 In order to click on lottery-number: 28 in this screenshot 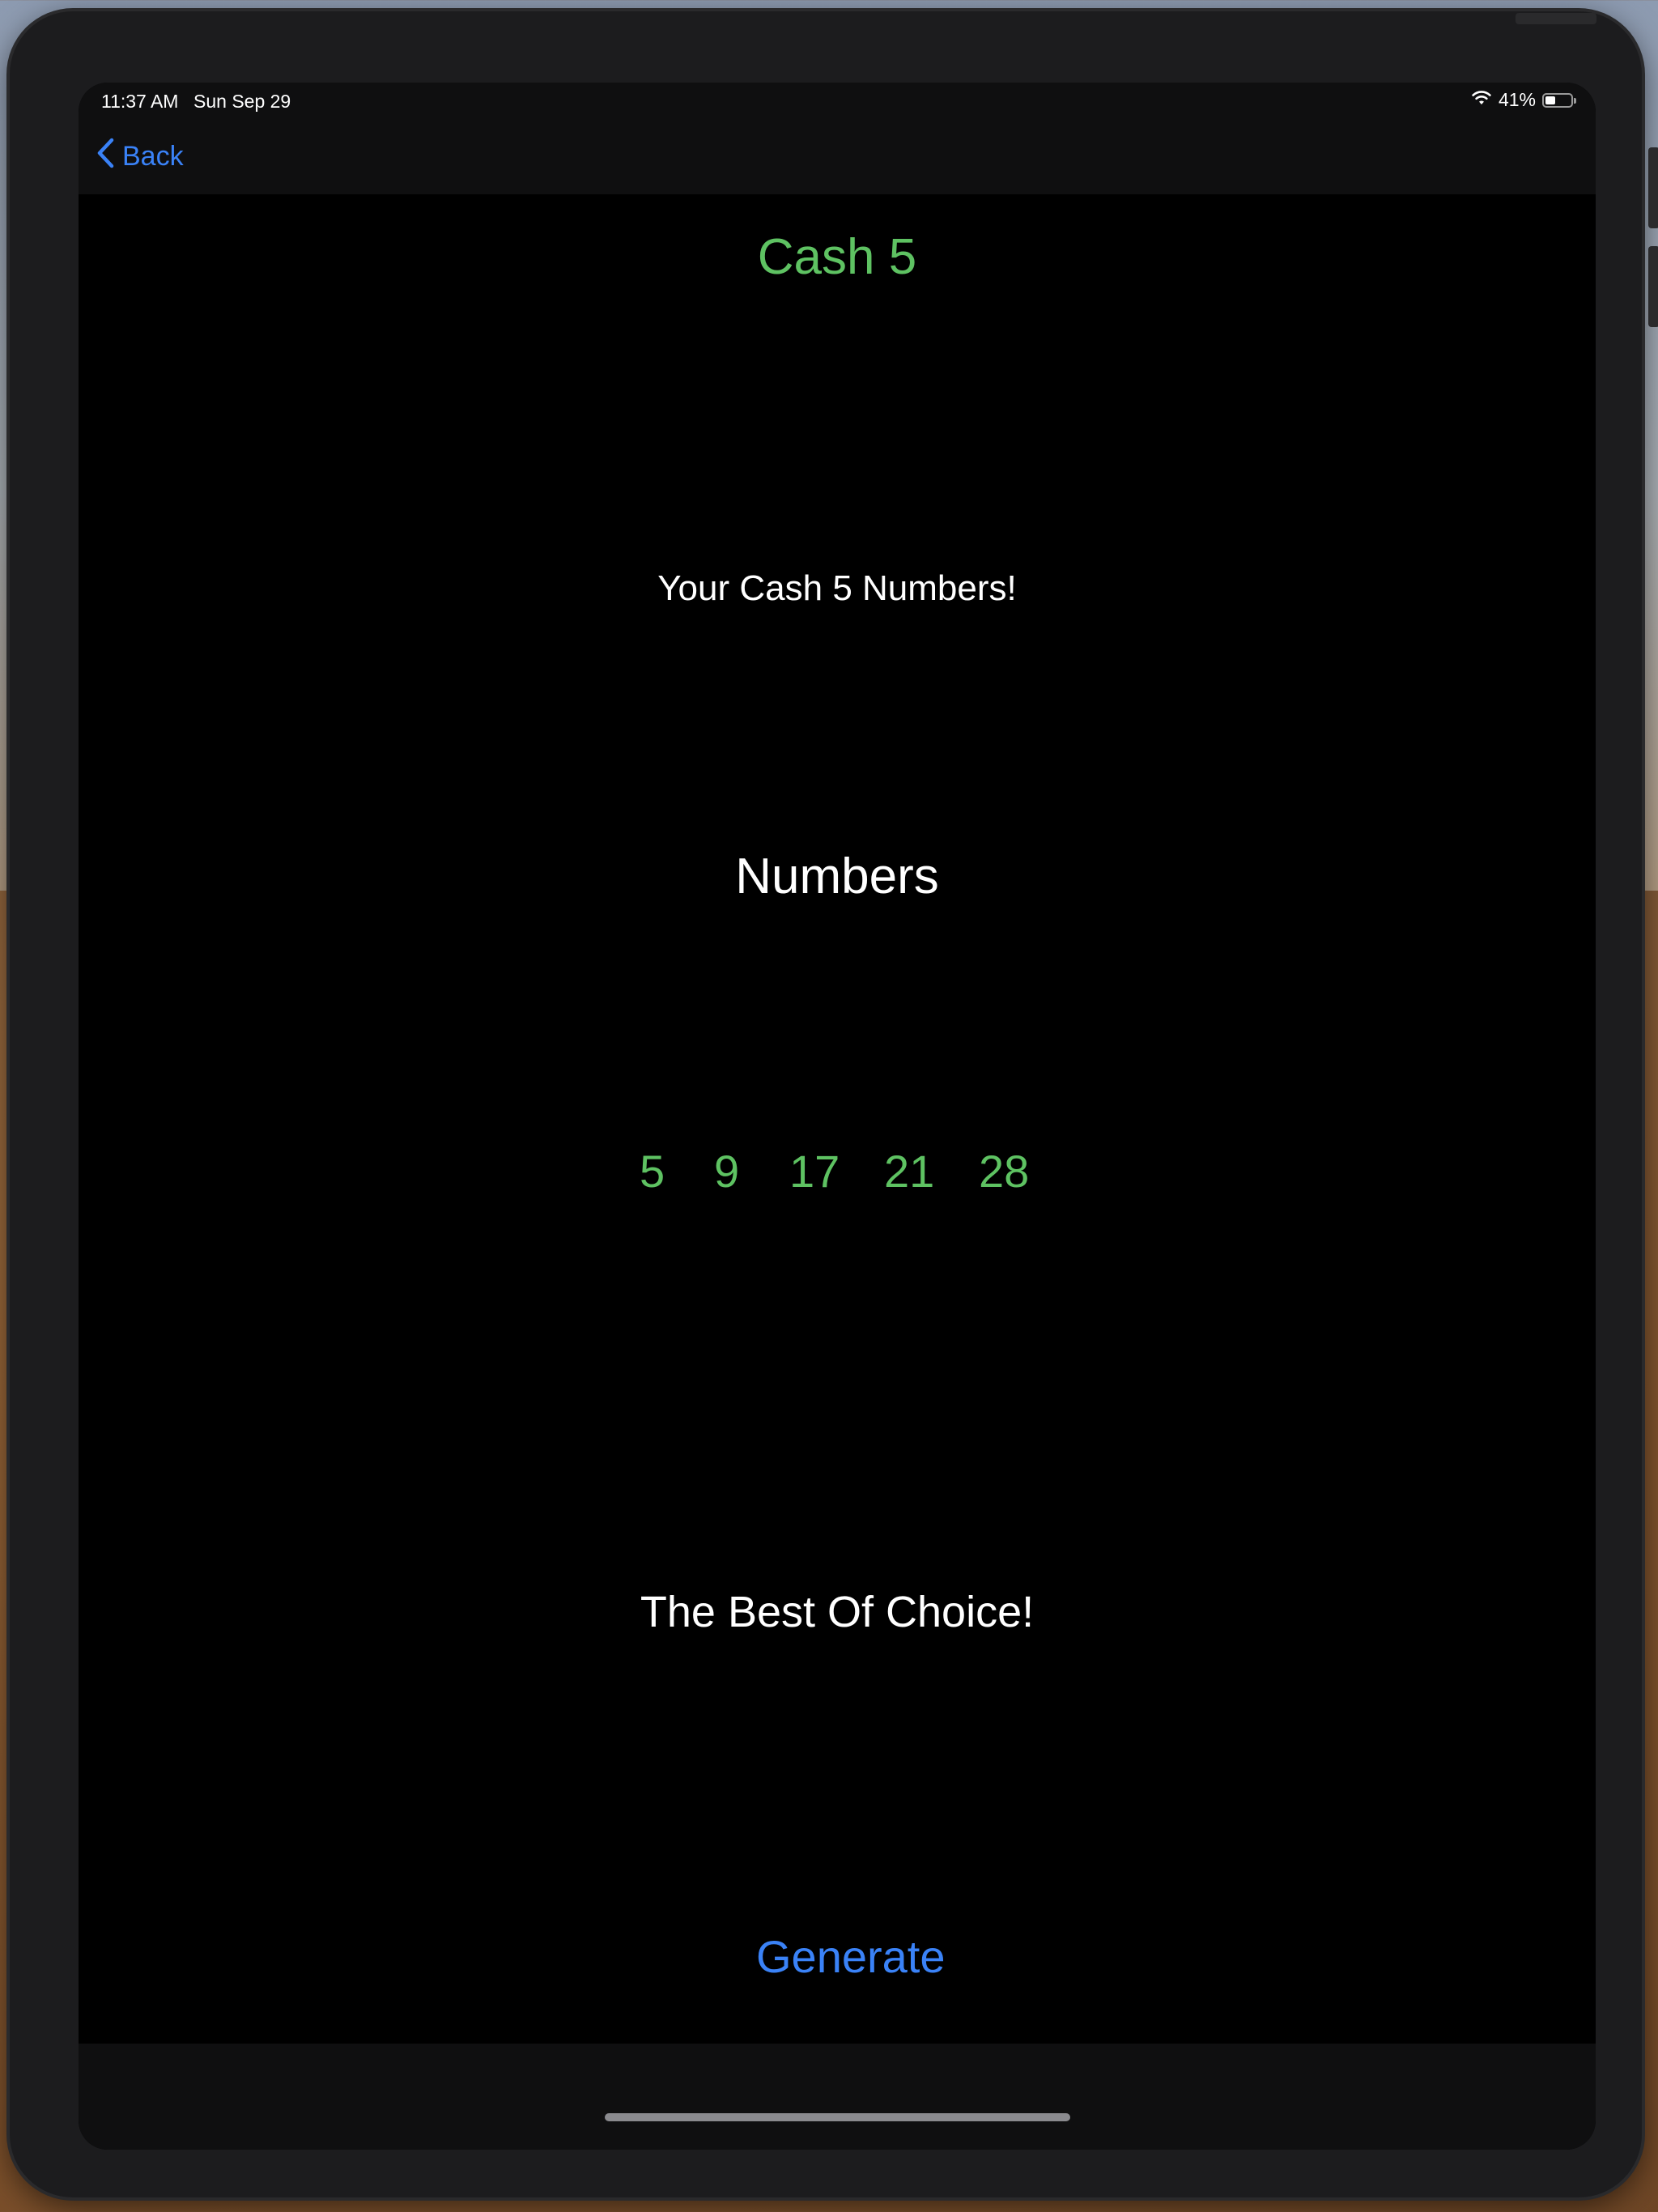, I will do `click(1004, 1171)`.